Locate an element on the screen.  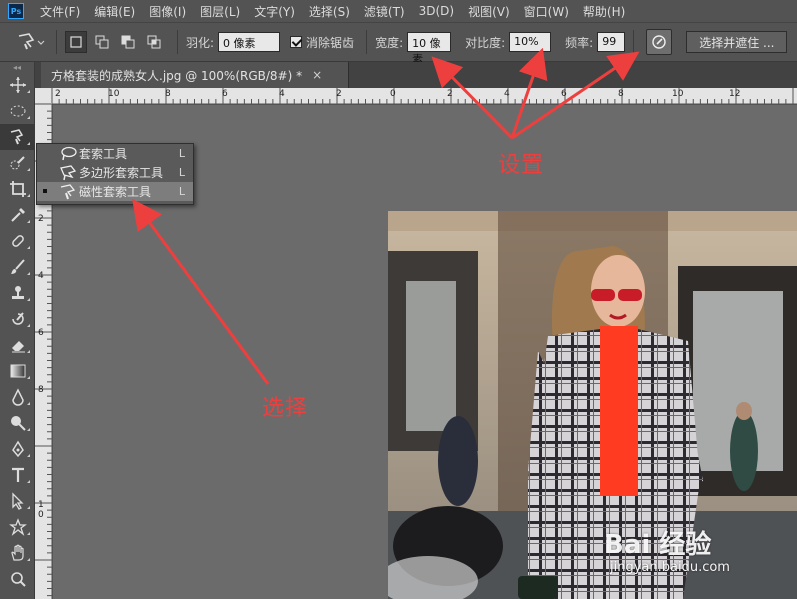
marquee-tool is located at coordinates (17, 111).